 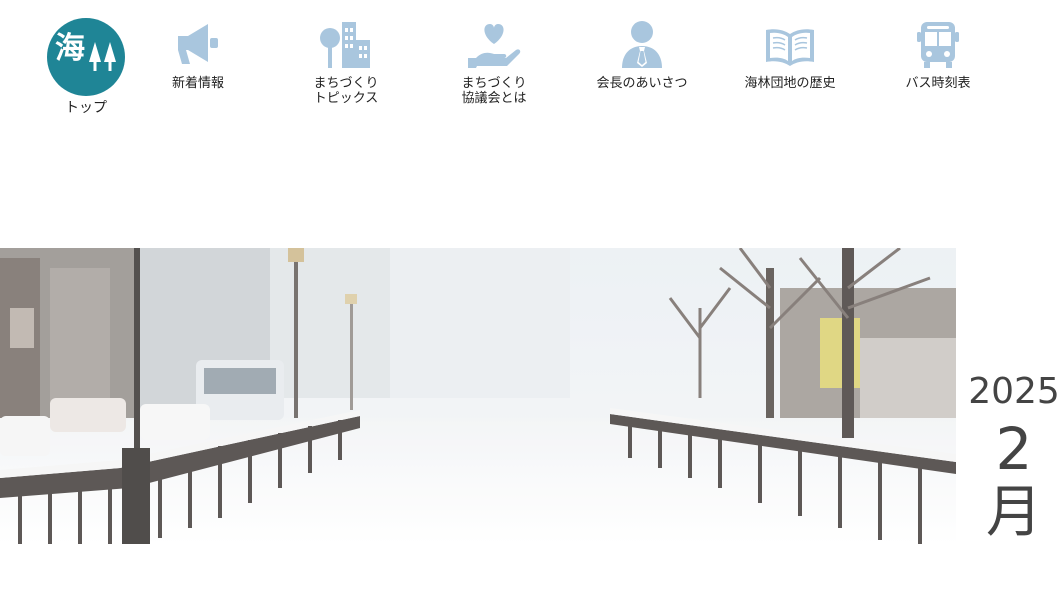 What do you see at coordinates (197, 83) in the screenshot?
I see `nav-label-news: 新着情報` at bounding box center [197, 83].